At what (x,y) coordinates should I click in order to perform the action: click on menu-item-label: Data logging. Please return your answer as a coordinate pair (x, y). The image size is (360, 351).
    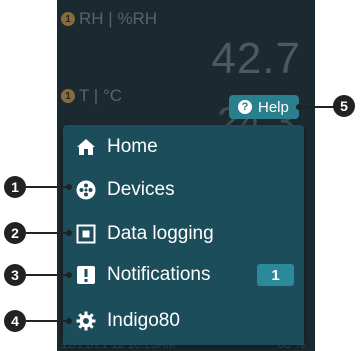
    Looking at the image, I should click on (160, 233).